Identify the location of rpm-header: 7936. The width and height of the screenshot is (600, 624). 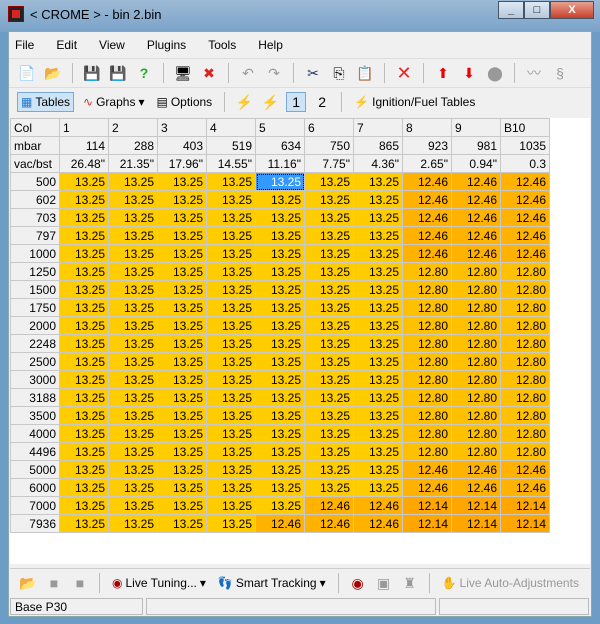
(35, 523).